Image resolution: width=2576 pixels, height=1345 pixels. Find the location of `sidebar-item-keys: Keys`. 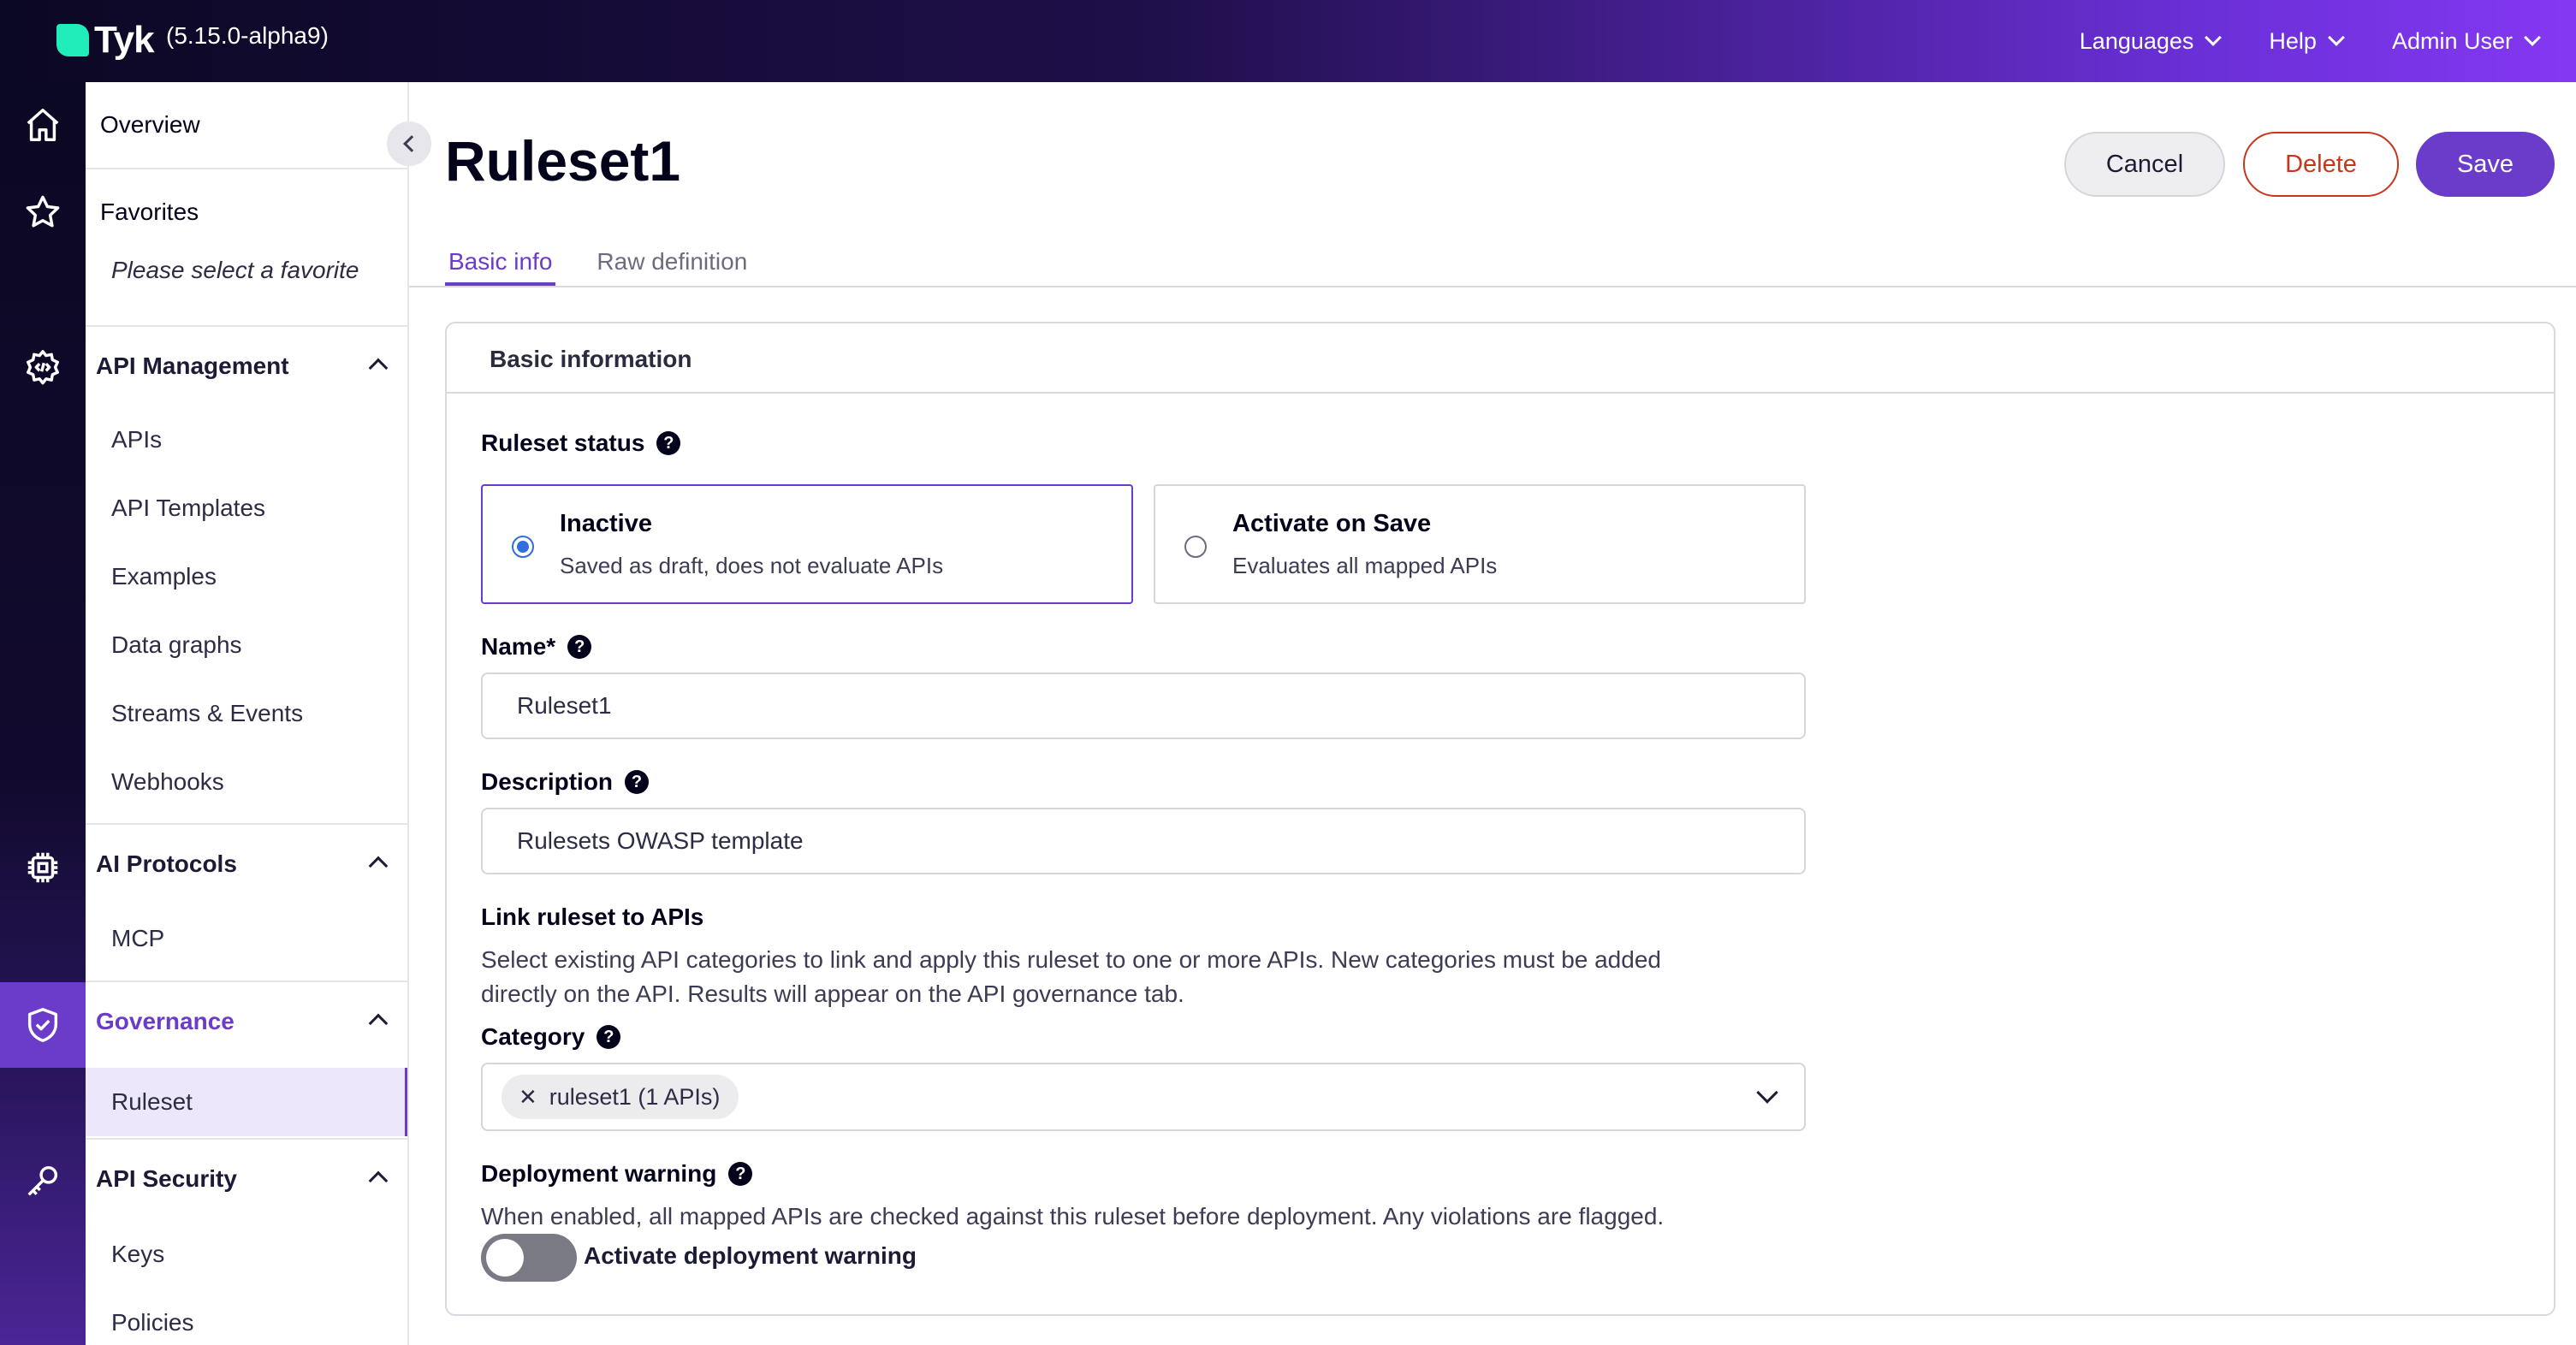

sidebar-item-keys: Keys is located at coordinates (246, 1254).